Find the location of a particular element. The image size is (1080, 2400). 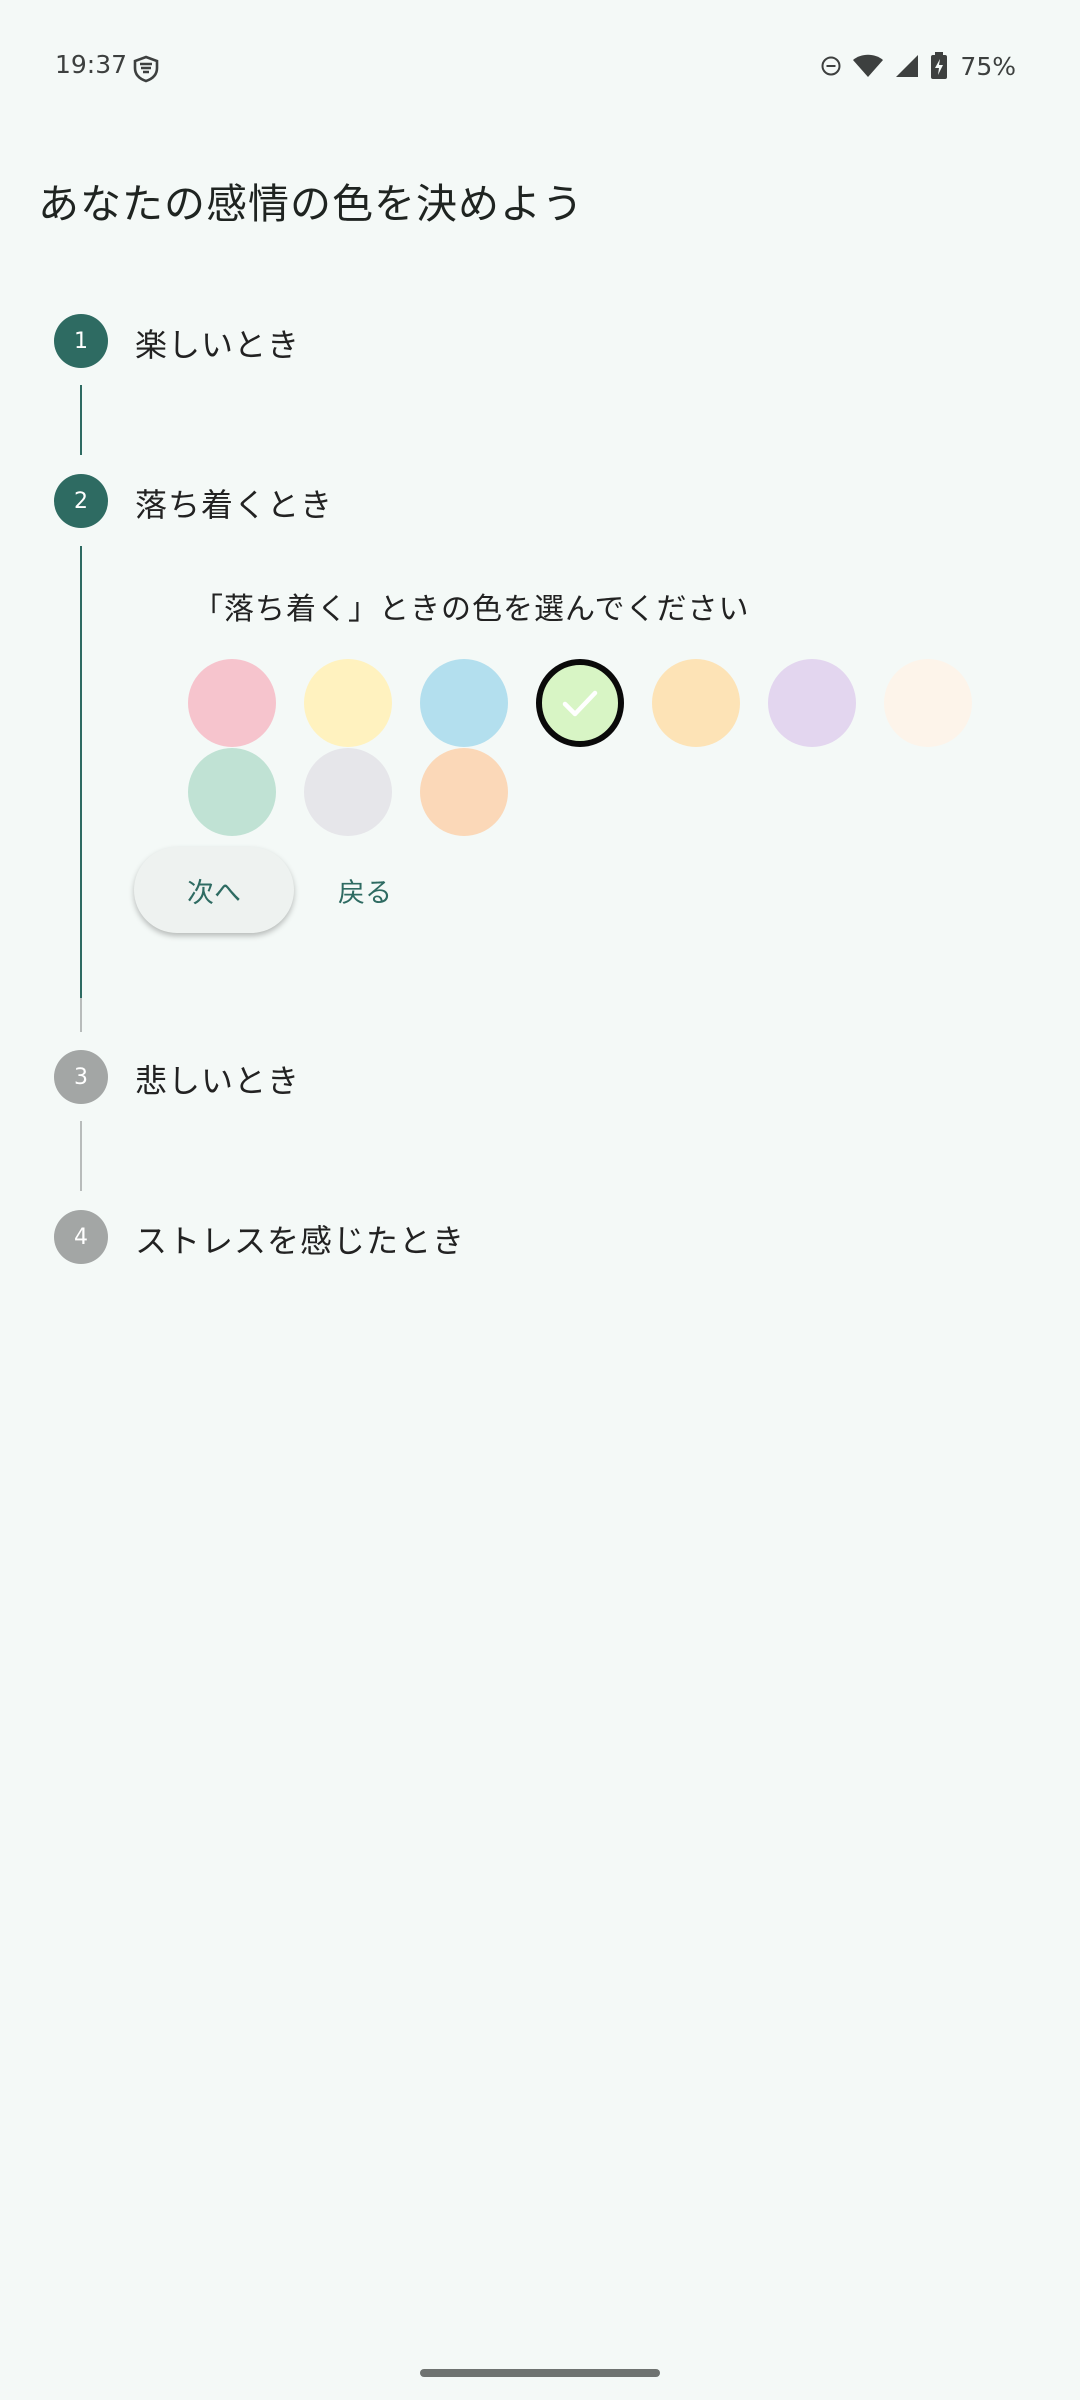

step-label-1: 楽しいとき is located at coordinates (217, 343).